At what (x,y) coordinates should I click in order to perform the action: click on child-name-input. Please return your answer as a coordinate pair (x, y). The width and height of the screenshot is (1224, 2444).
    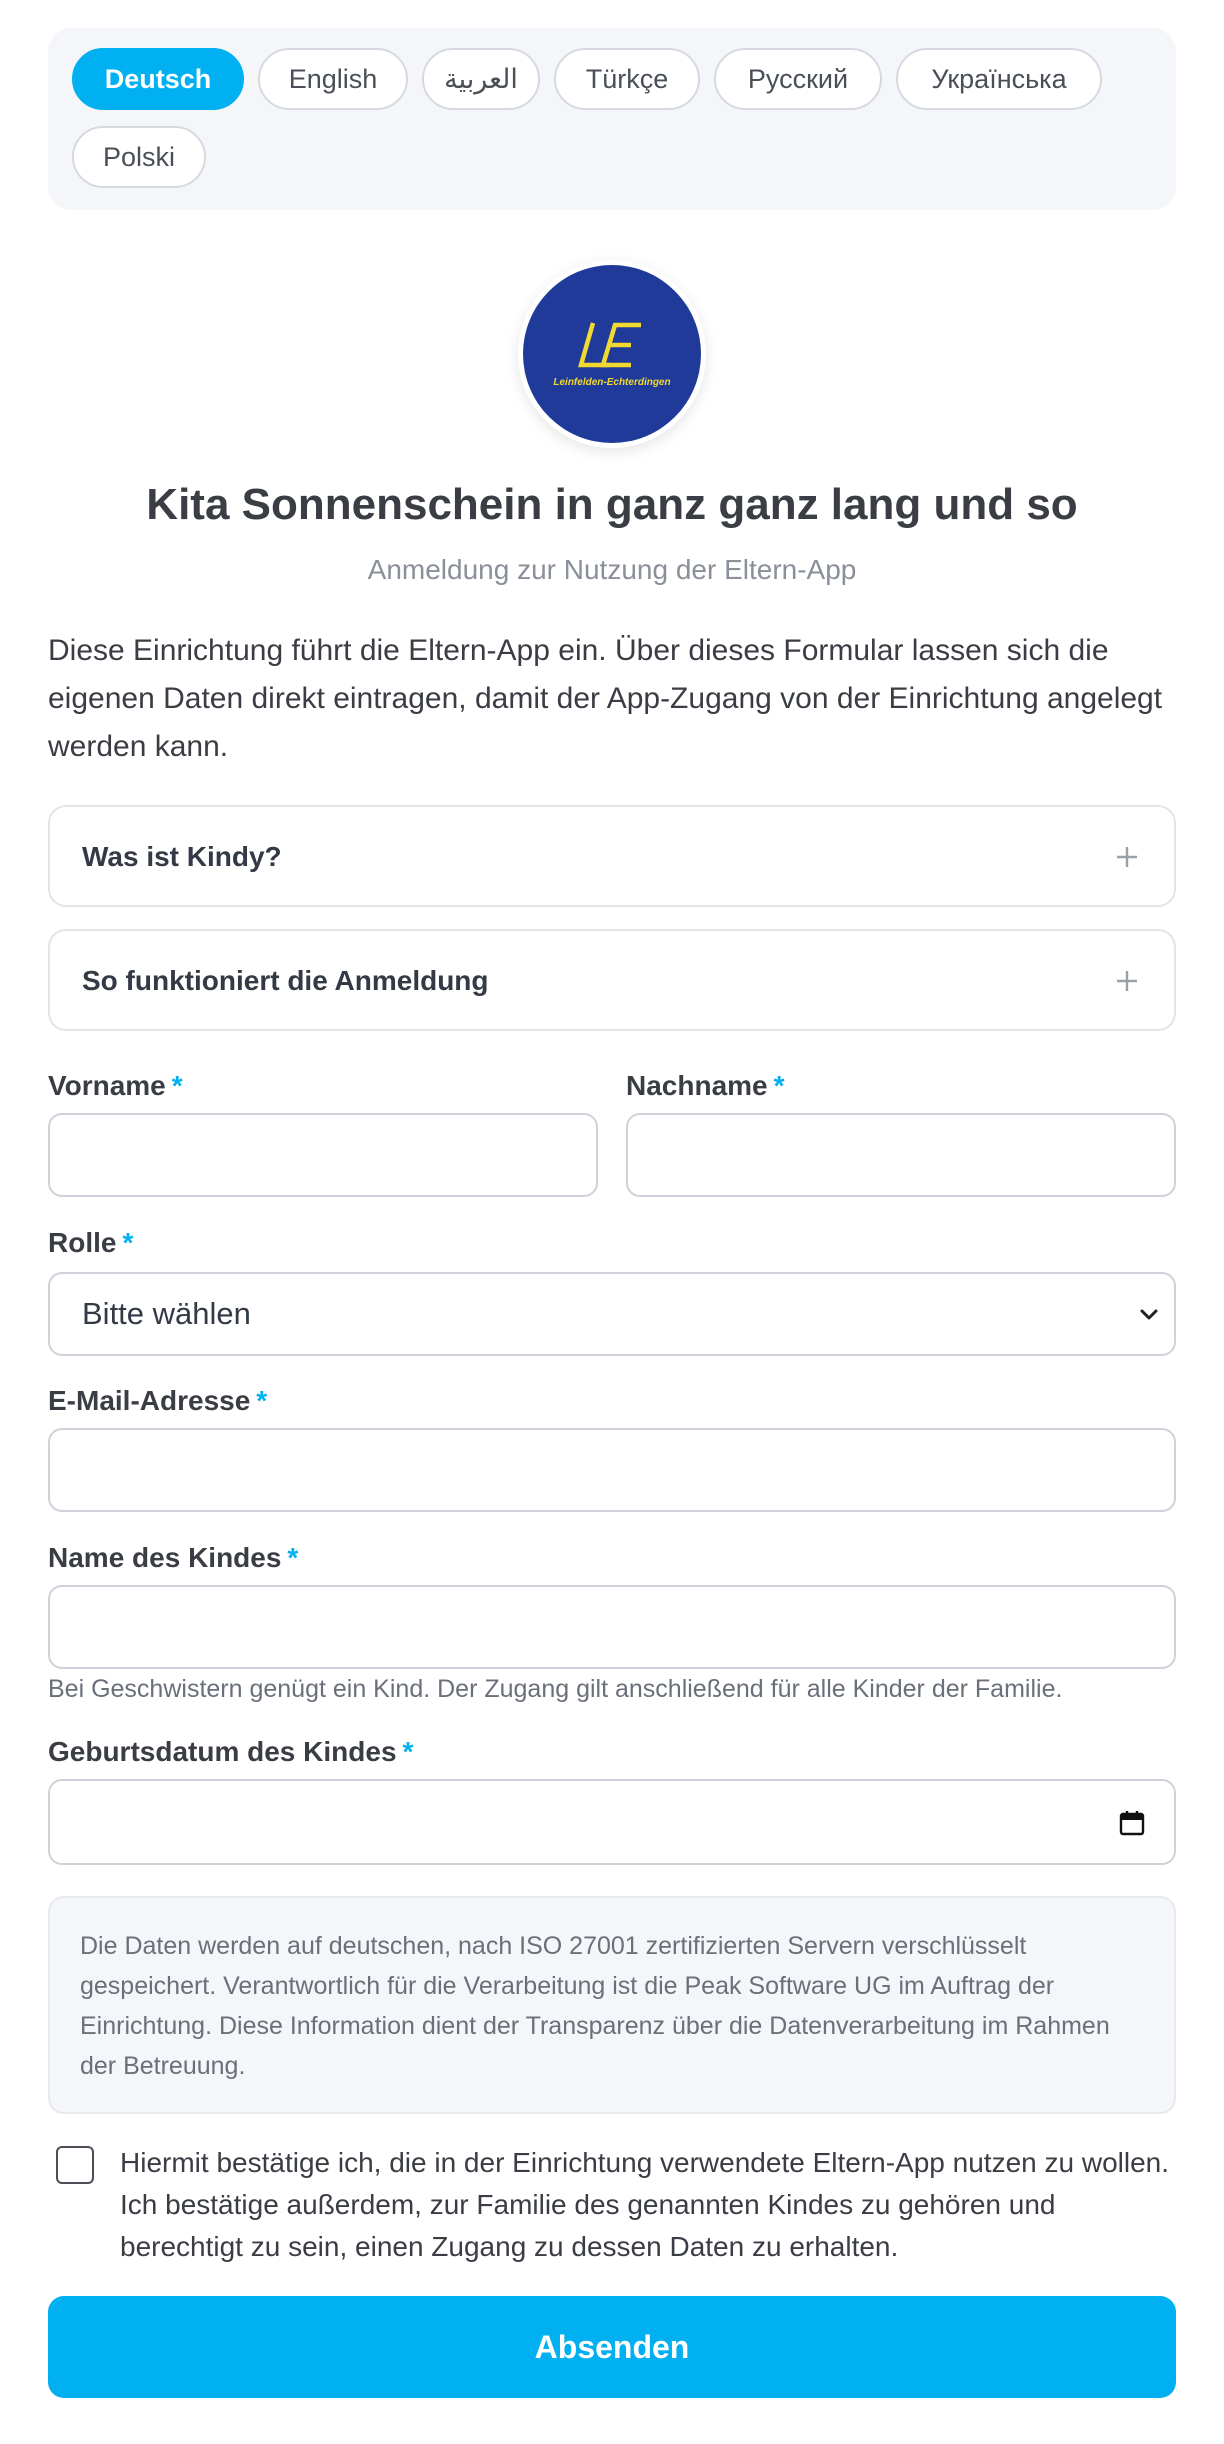
    Looking at the image, I should click on (612, 1627).